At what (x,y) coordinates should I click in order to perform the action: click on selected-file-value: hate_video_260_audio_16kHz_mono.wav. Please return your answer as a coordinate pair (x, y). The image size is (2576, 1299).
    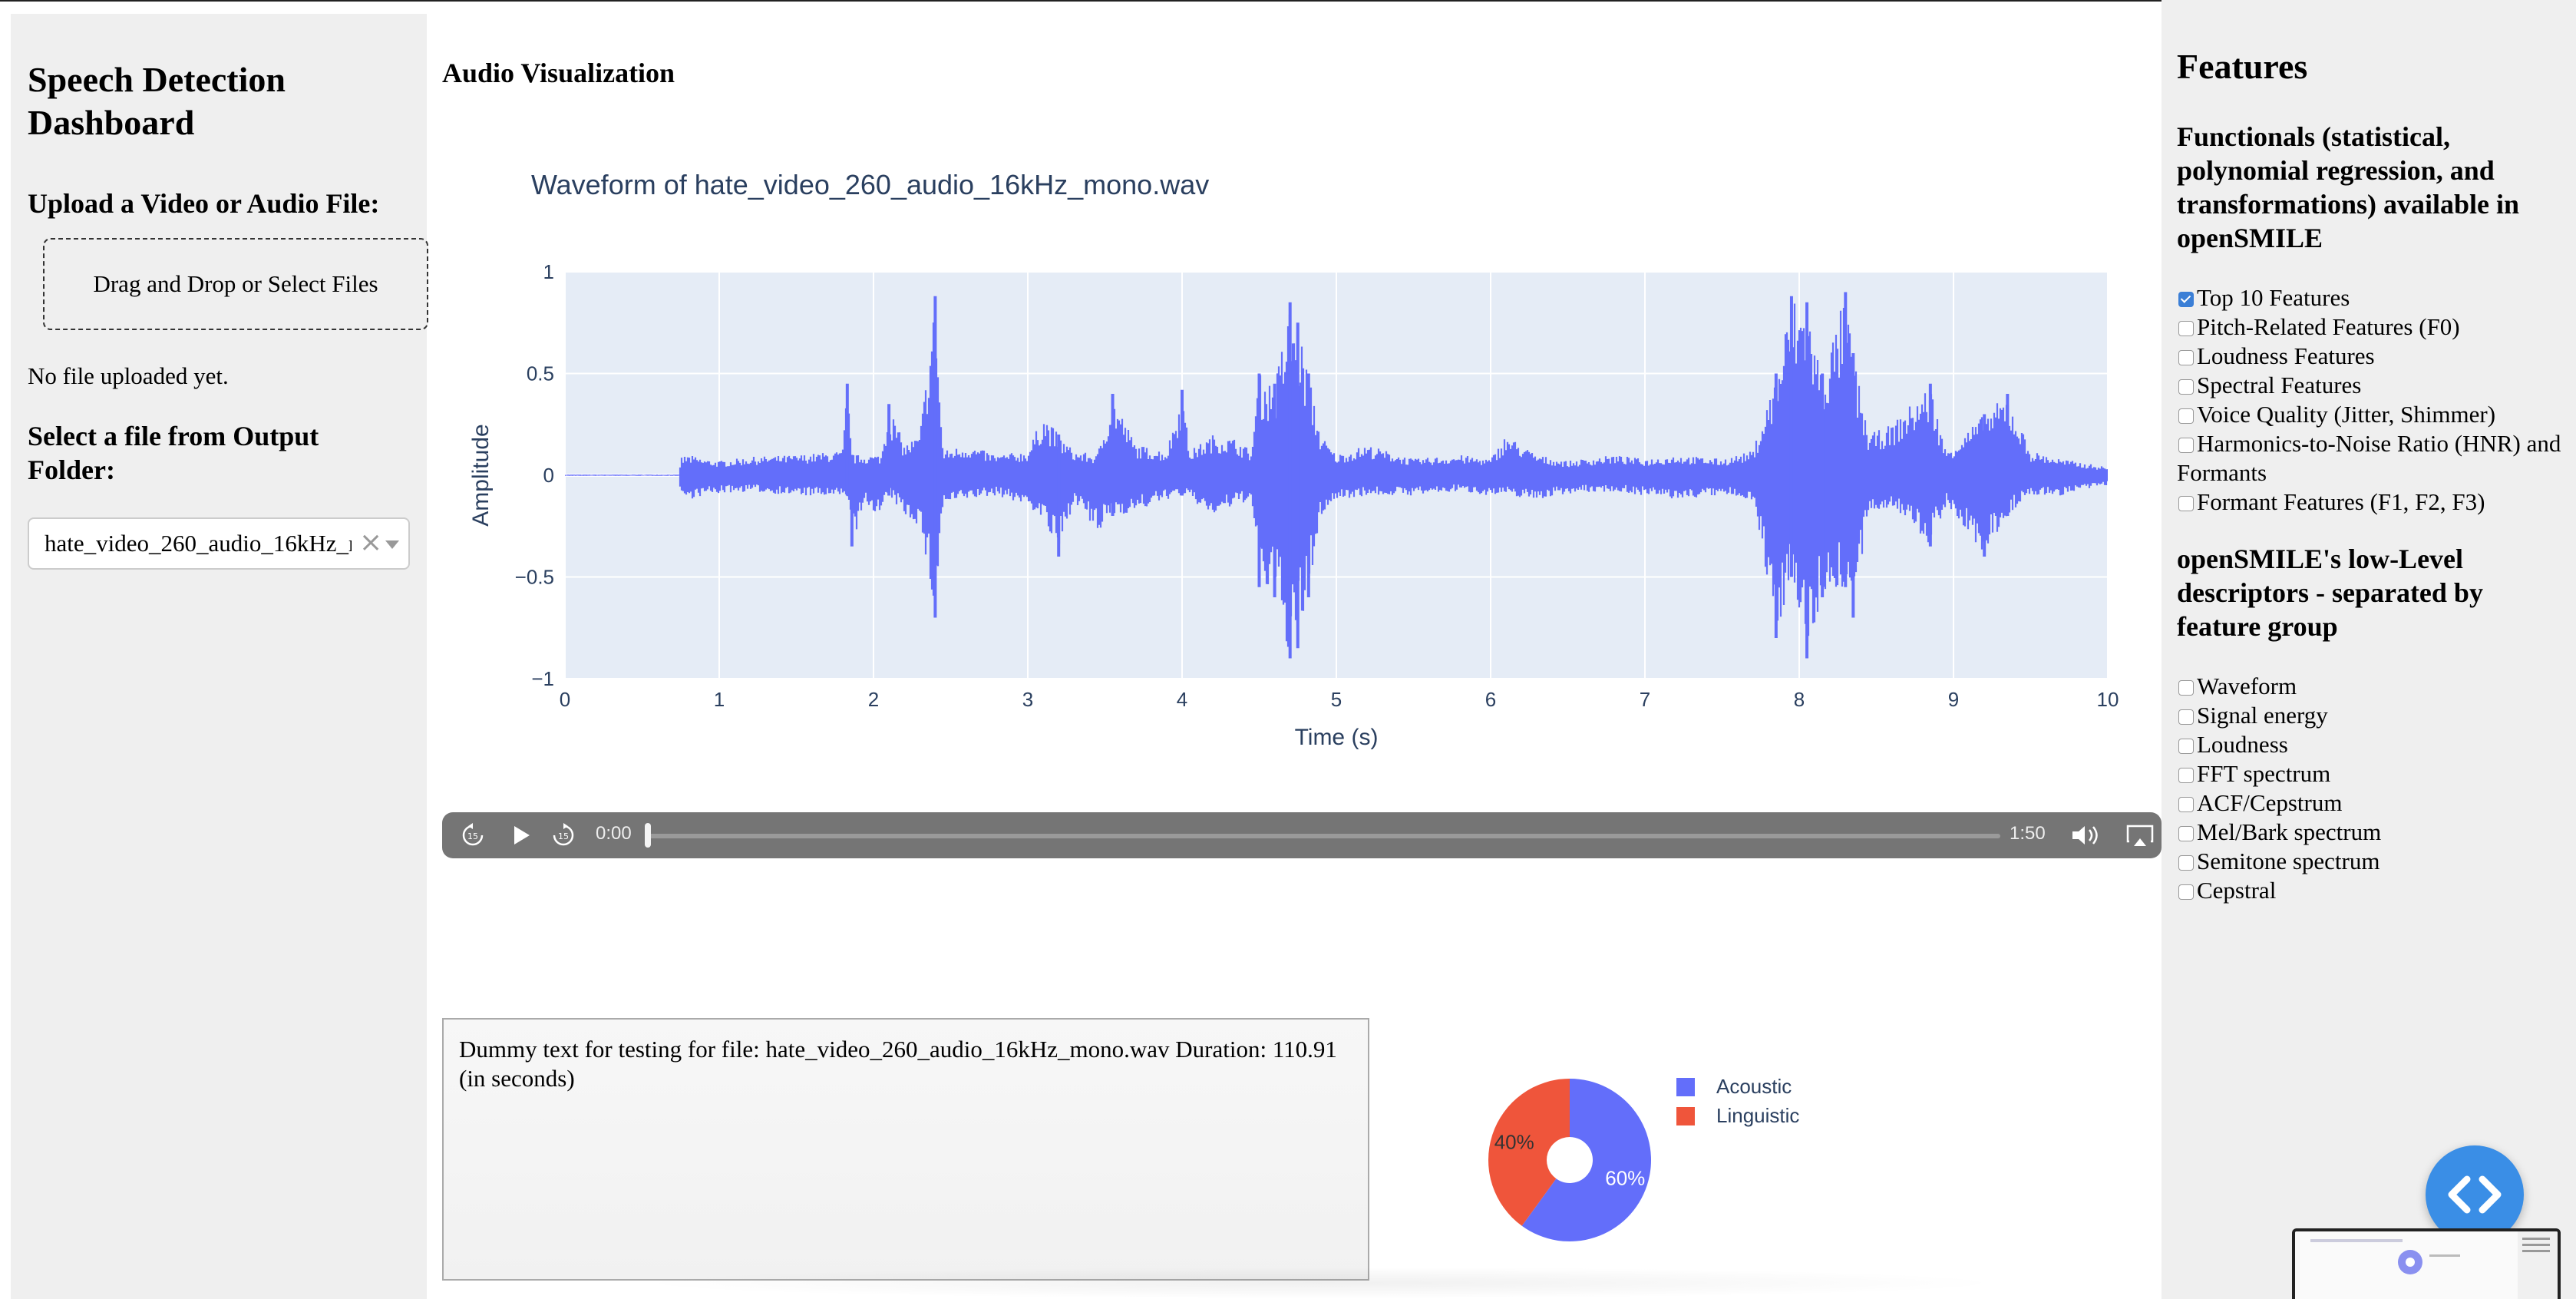
    Looking at the image, I should click on (198, 543).